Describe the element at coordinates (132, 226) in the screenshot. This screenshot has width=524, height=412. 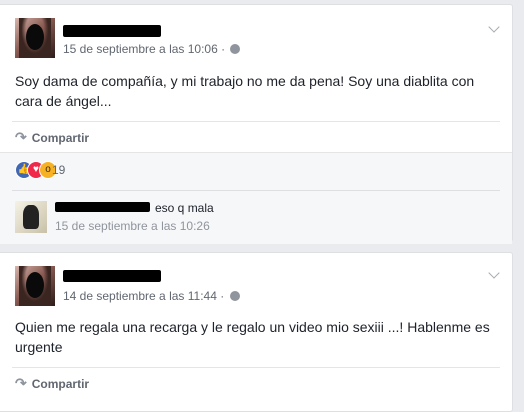
I see `comment-timestamp: 15 de septiembre a las 10:26` at that location.